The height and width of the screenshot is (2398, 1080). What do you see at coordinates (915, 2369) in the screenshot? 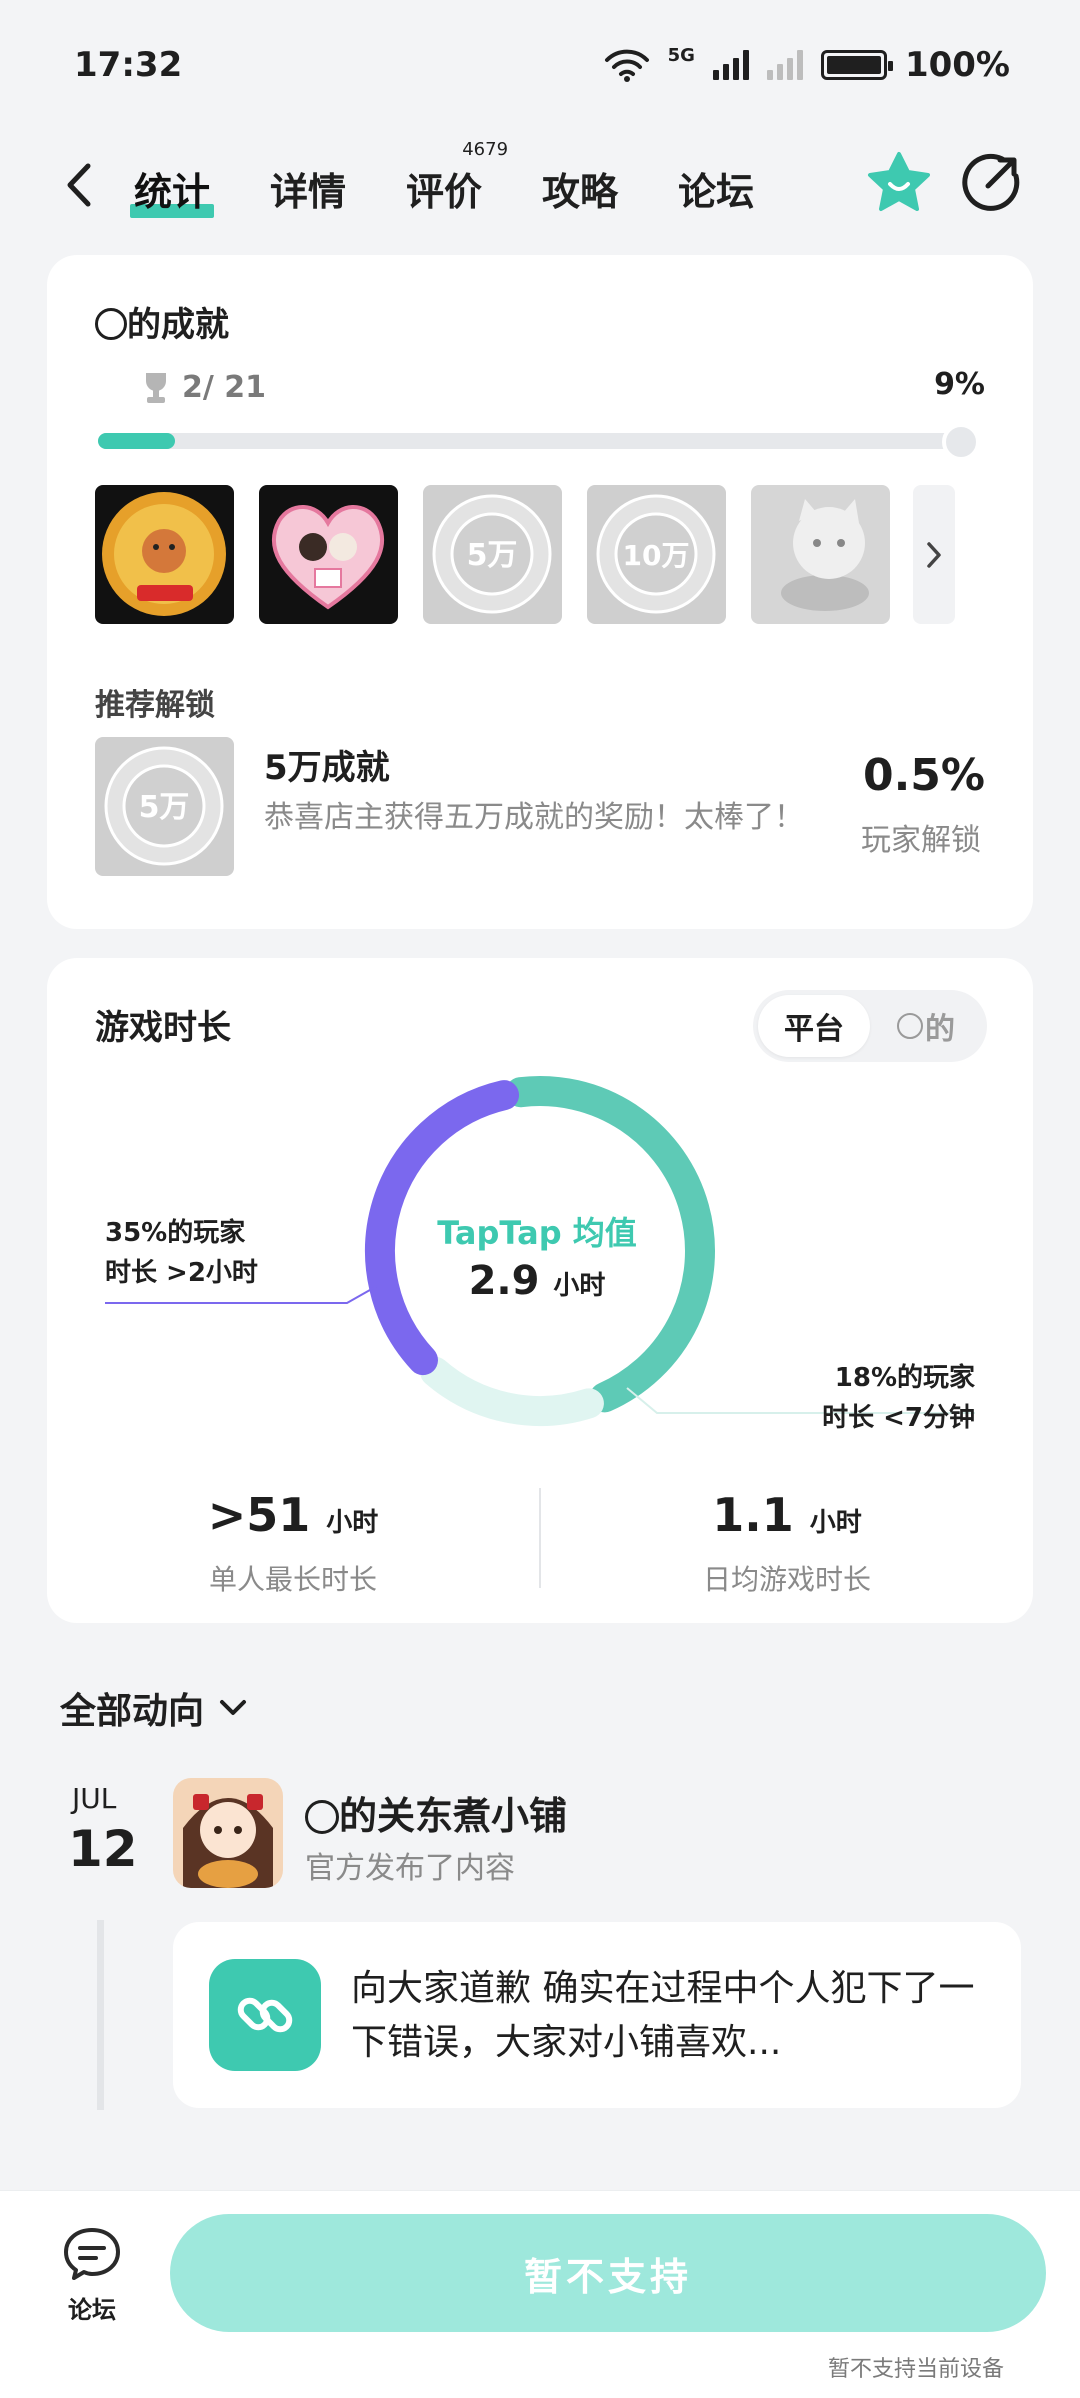
I see `support-note: 暂不支持当前设备` at bounding box center [915, 2369].